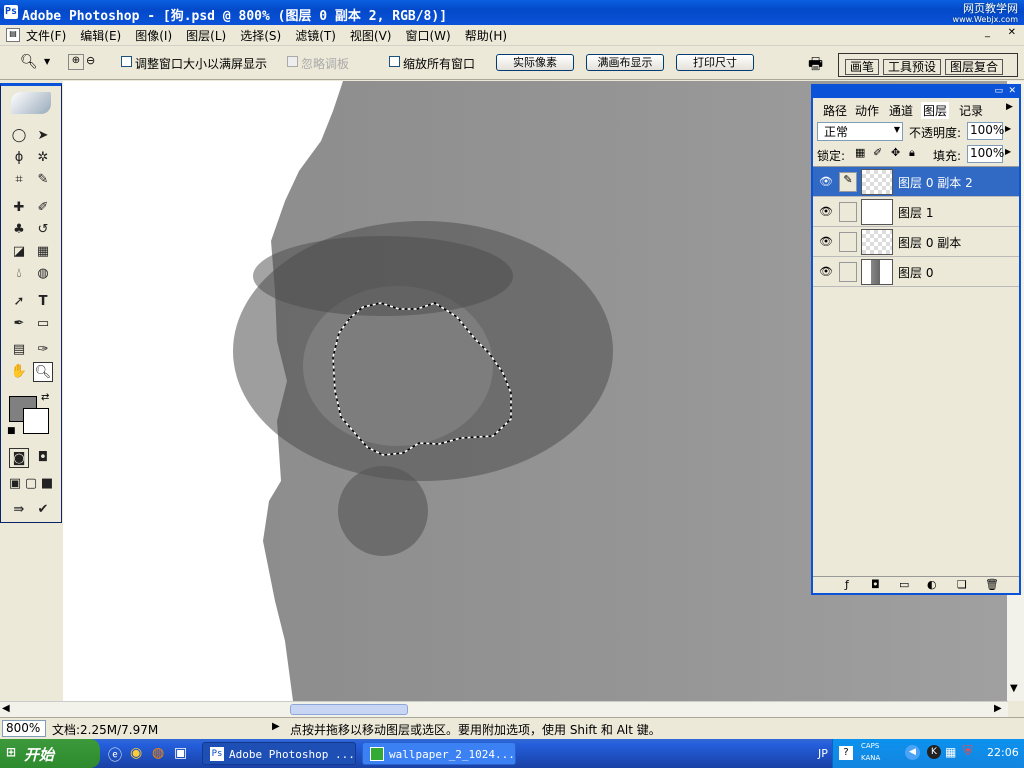  What do you see at coordinates (19, 372) in the screenshot?
I see `hand-tool-icon: ✋` at bounding box center [19, 372].